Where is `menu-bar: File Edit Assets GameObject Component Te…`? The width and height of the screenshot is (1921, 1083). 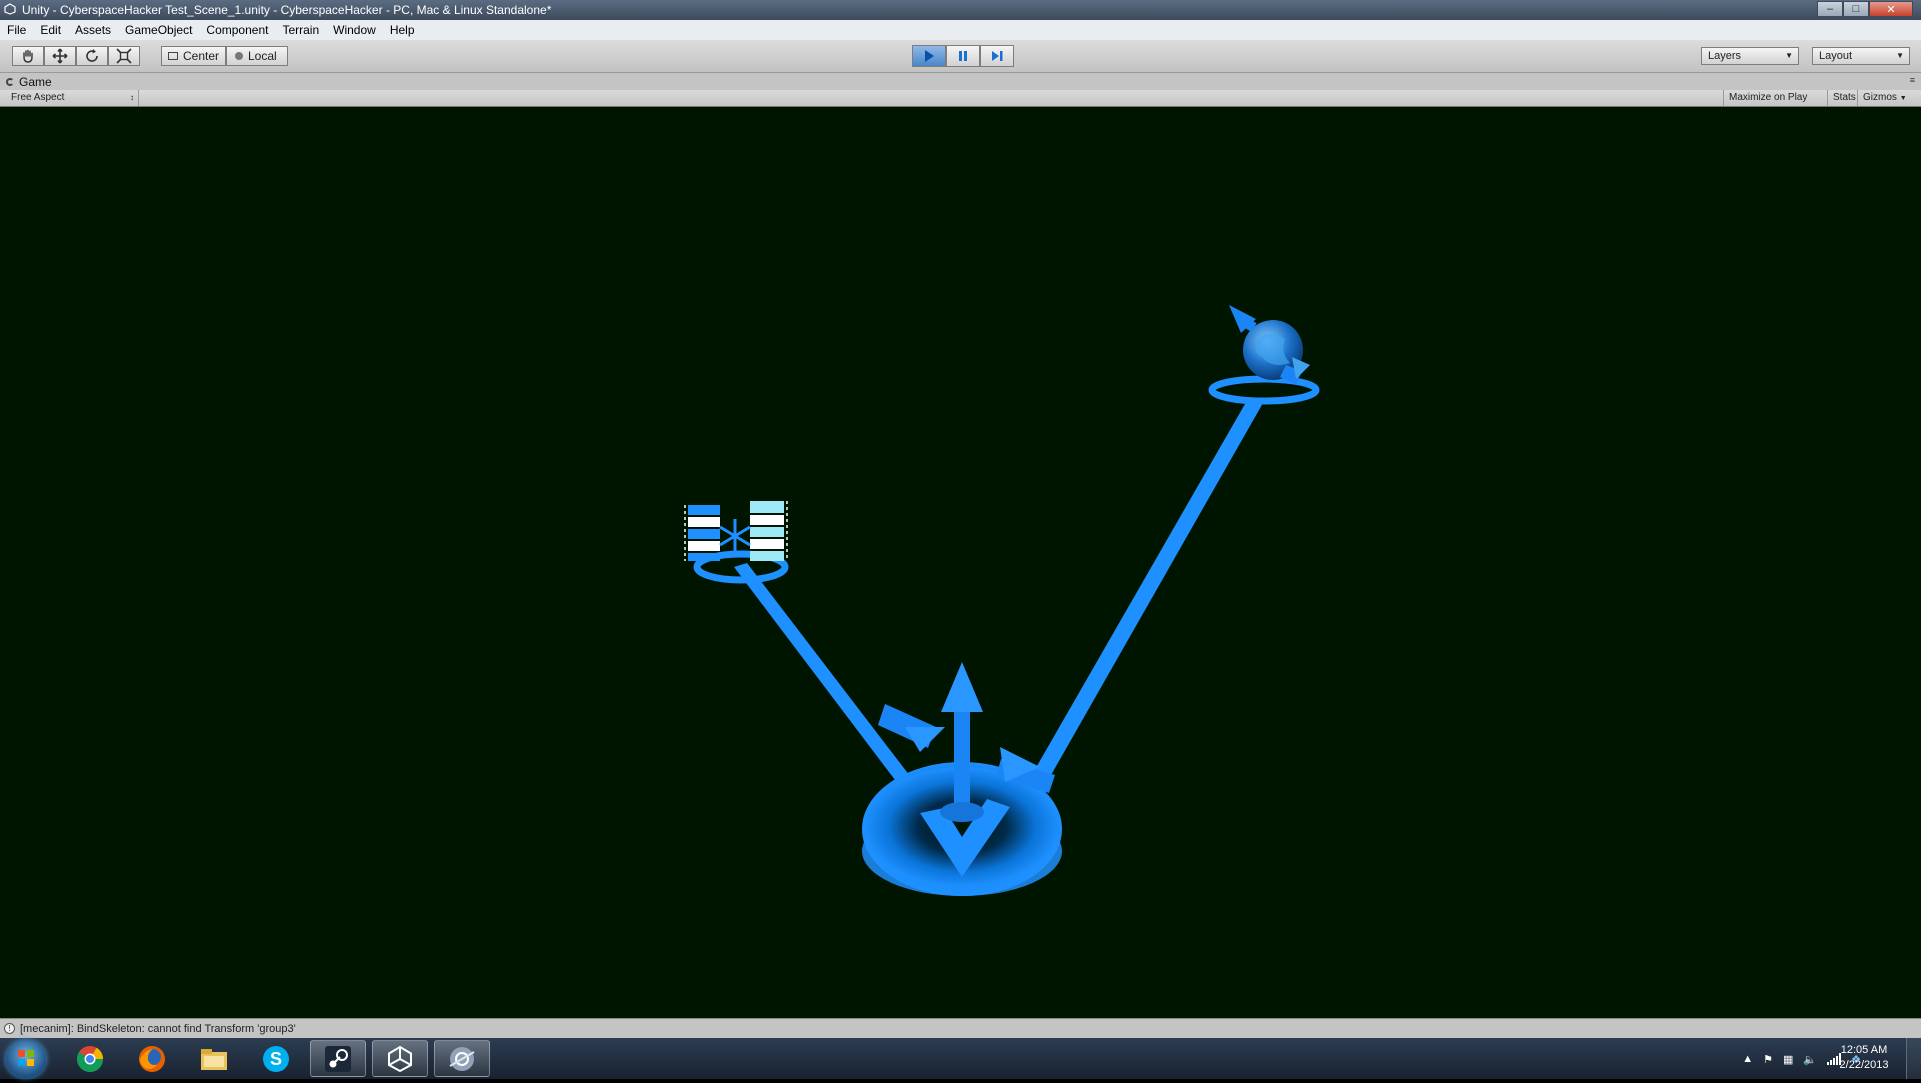 menu-bar: File Edit Assets GameObject Component Te… is located at coordinates (960, 30).